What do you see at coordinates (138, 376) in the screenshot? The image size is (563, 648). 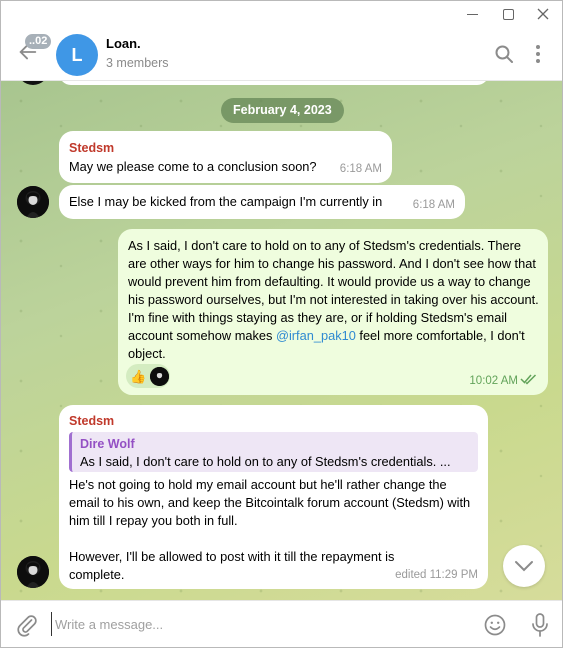 I see `thumbs-up-reaction: 👍` at bounding box center [138, 376].